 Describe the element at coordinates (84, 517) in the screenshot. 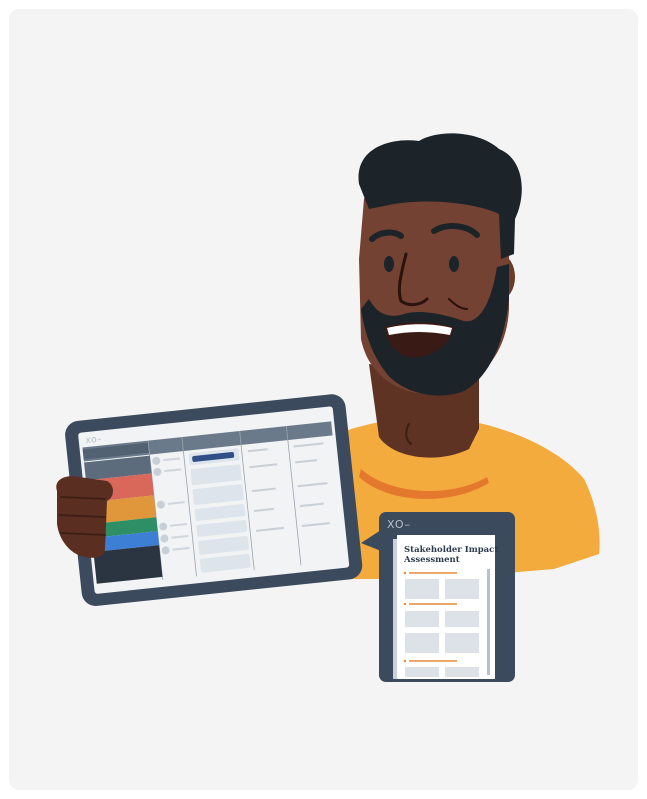

I see `hand` at that location.